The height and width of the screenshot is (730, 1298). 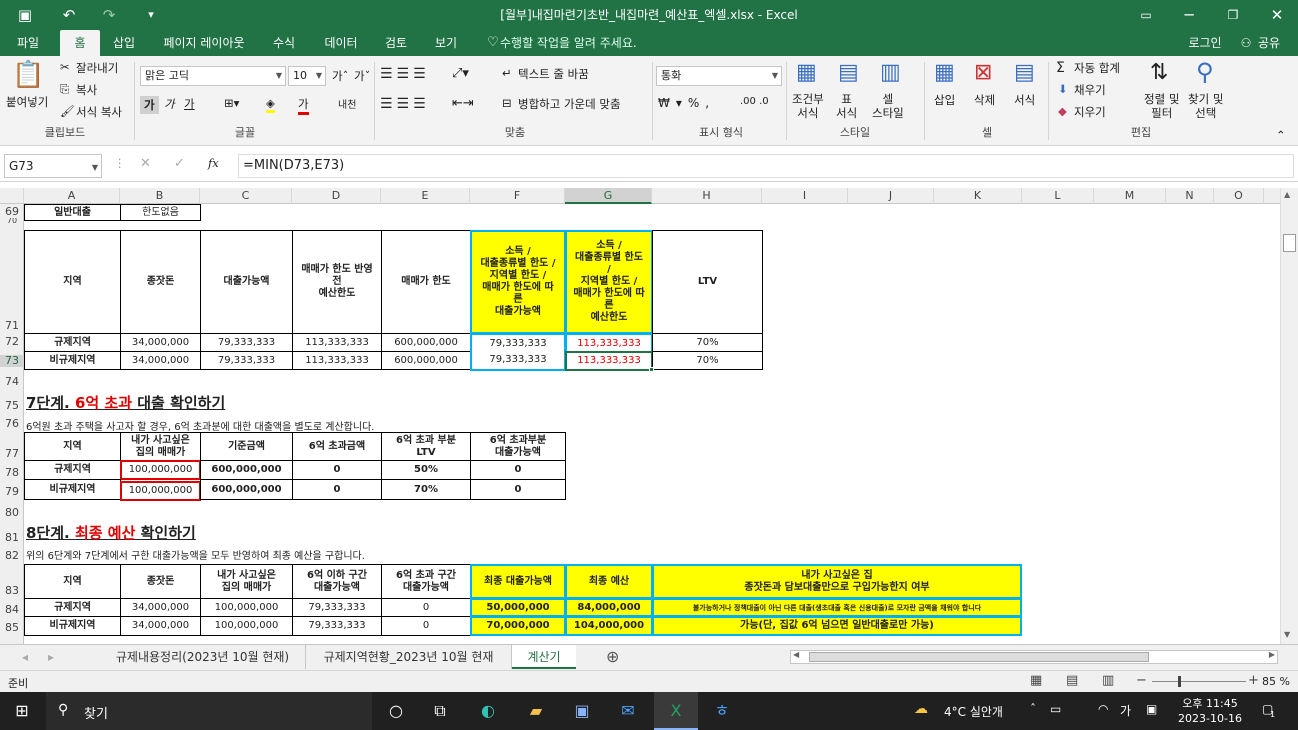 I want to click on excel-icon: X, so click(x=676, y=711).